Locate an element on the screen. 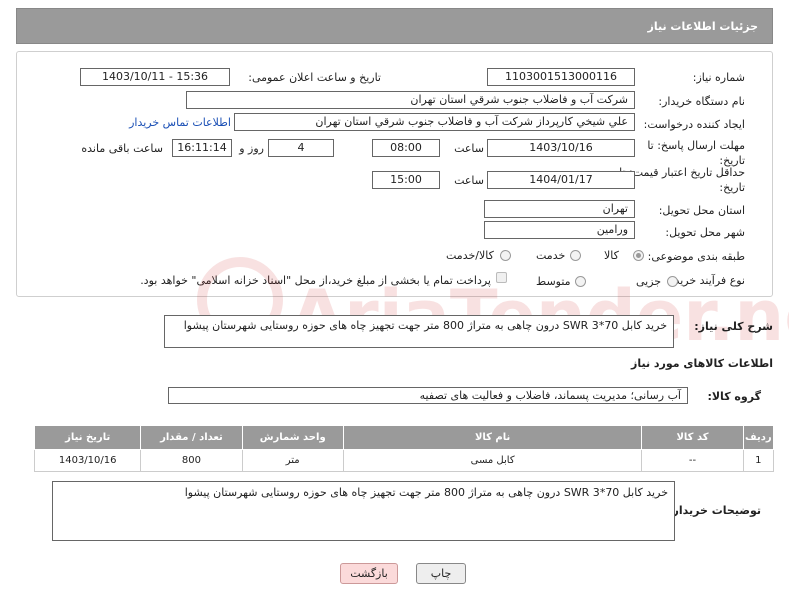 The width and height of the screenshot is (789, 598). page-header: جزئیات اطلاعات نیاز is located at coordinates (394, 26).